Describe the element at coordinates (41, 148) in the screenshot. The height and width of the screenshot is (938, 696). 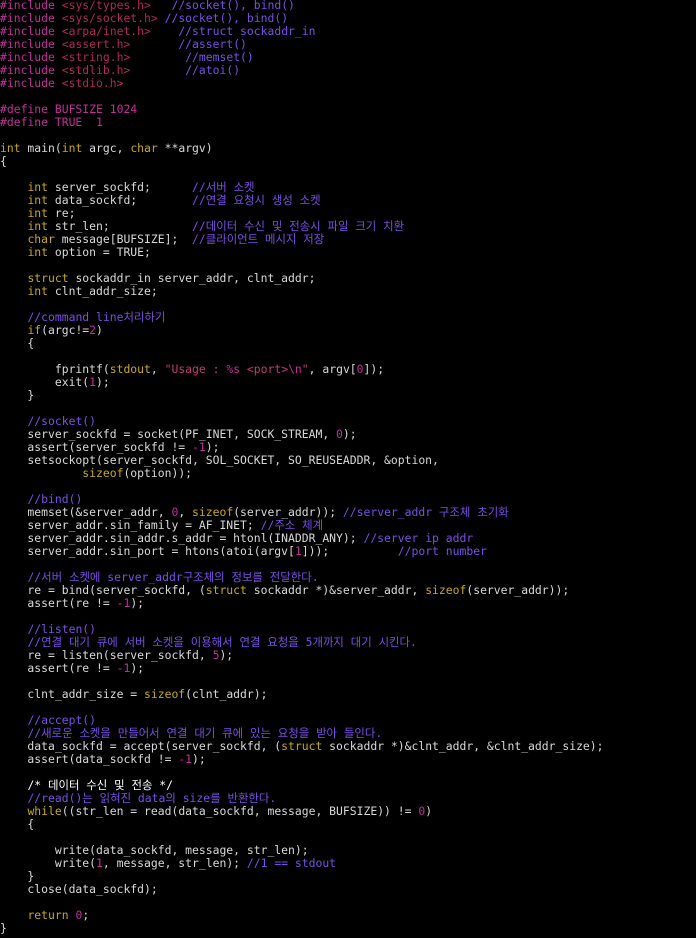
I see `code-token: main(` at that location.